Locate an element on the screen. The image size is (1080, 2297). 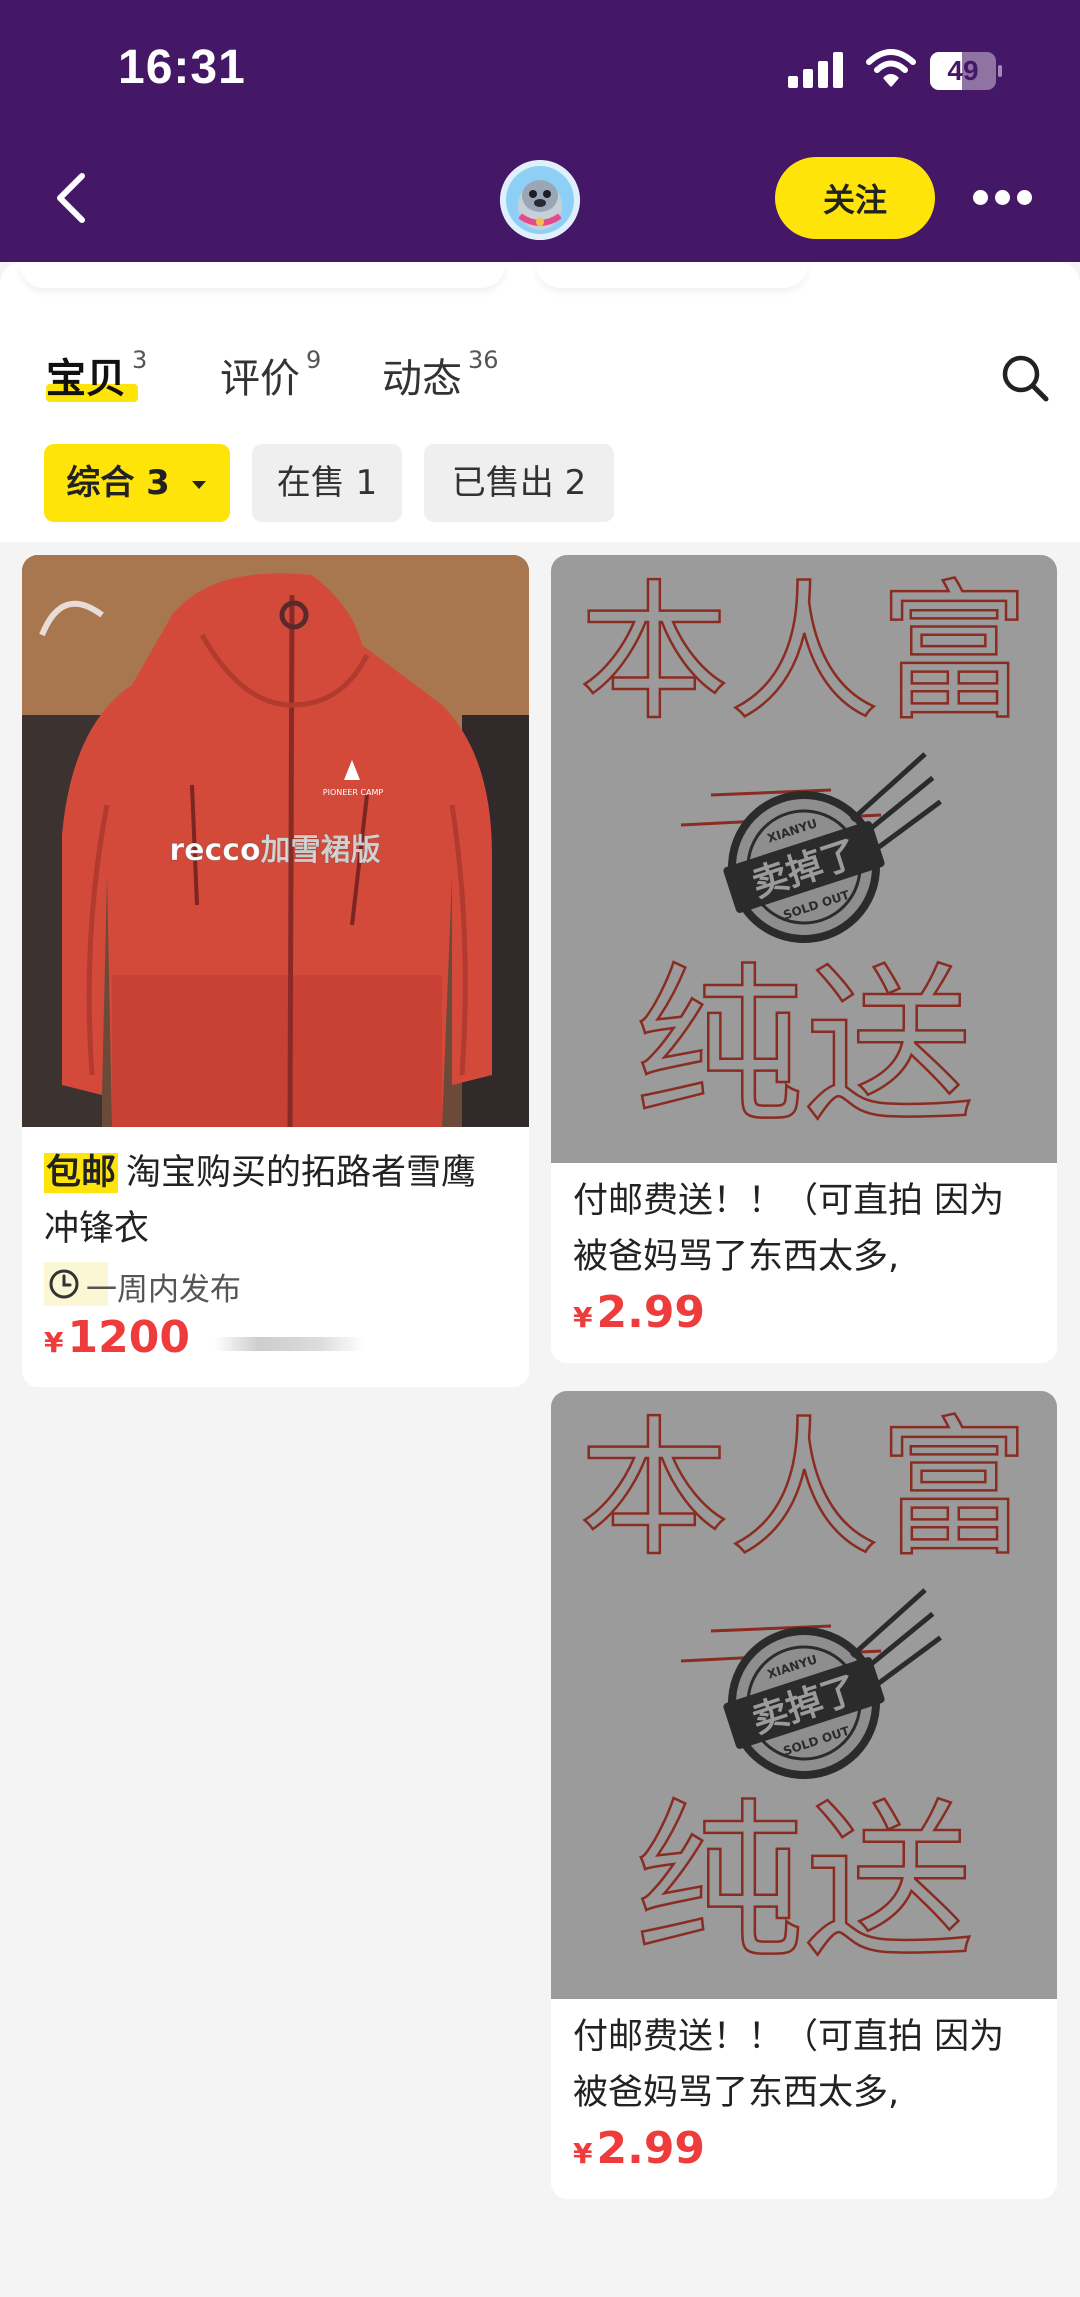
filter-chip-all: 综合 3 is located at coordinates (137, 483).